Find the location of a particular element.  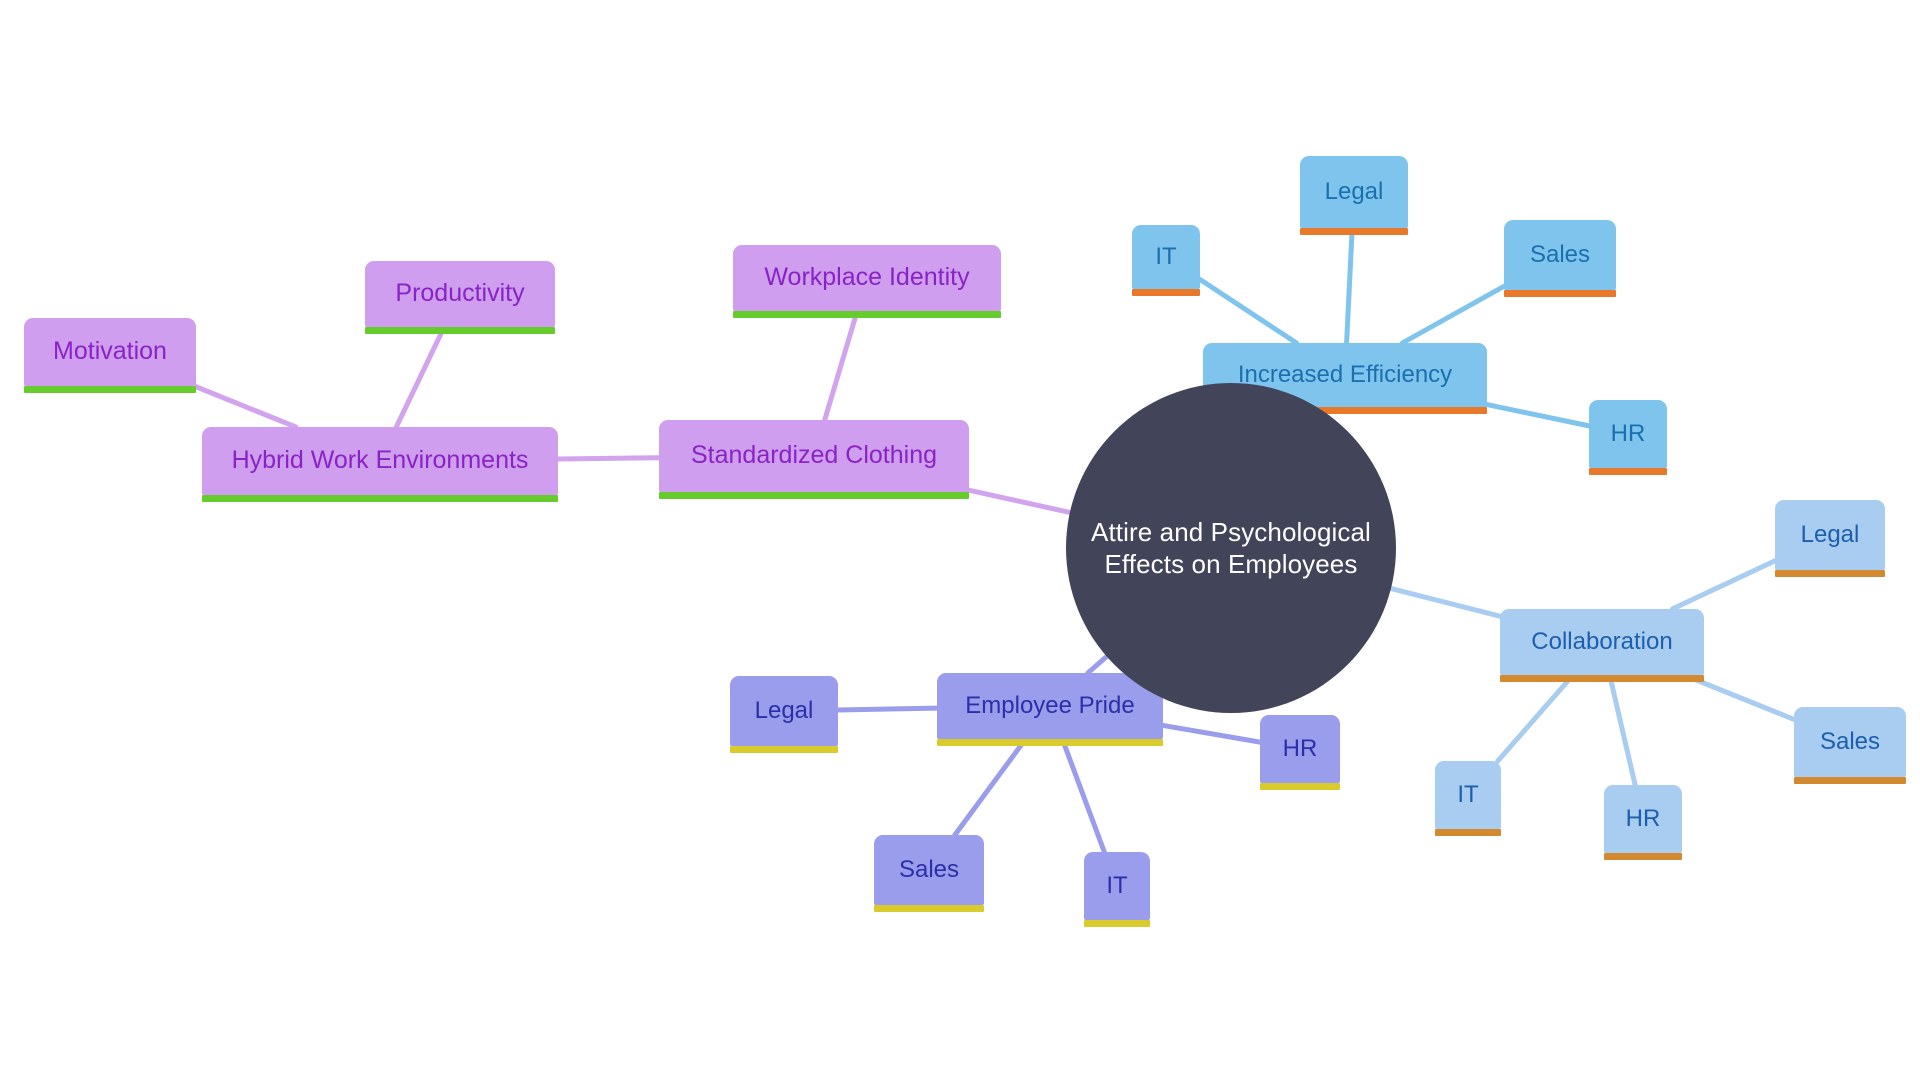

mindmap-node-pride-hr: HR is located at coordinates (1300, 752).